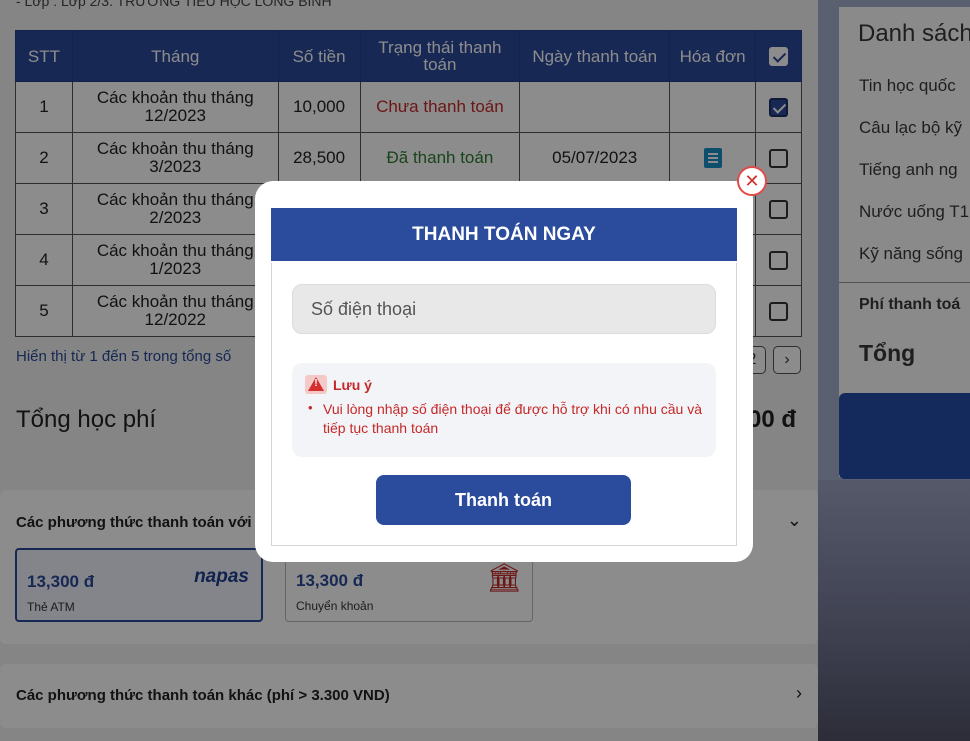 The width and height of the screenshot is (970, 741). I want to click on background-photo, so click(894, 610).